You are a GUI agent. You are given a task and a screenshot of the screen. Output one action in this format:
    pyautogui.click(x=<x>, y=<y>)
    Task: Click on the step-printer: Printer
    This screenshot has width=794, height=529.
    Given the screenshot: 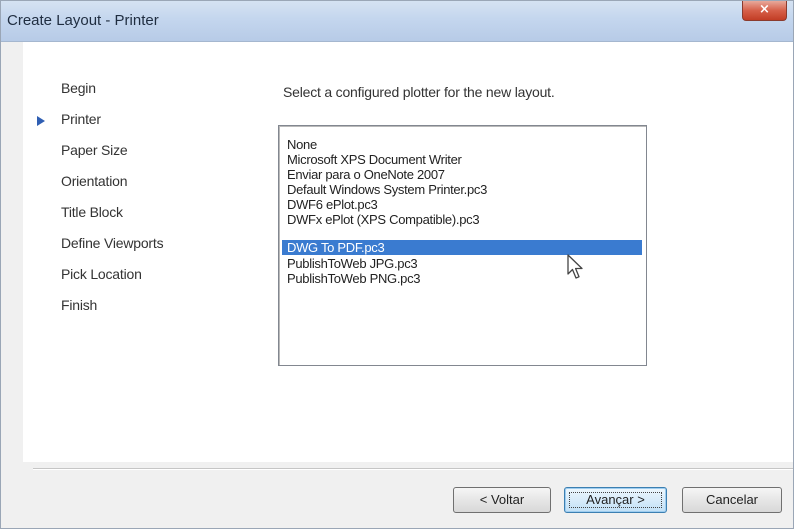 What is the action you would take?
    pyautogui.click(x=100, y=126)
    